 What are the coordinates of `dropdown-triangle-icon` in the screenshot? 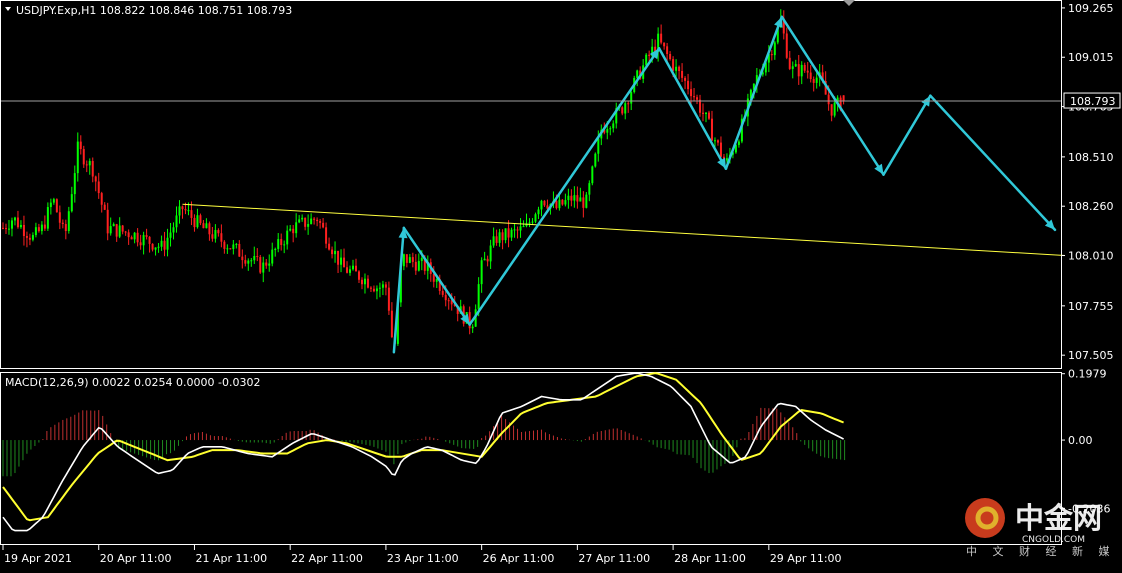 It's located at (8, 9).